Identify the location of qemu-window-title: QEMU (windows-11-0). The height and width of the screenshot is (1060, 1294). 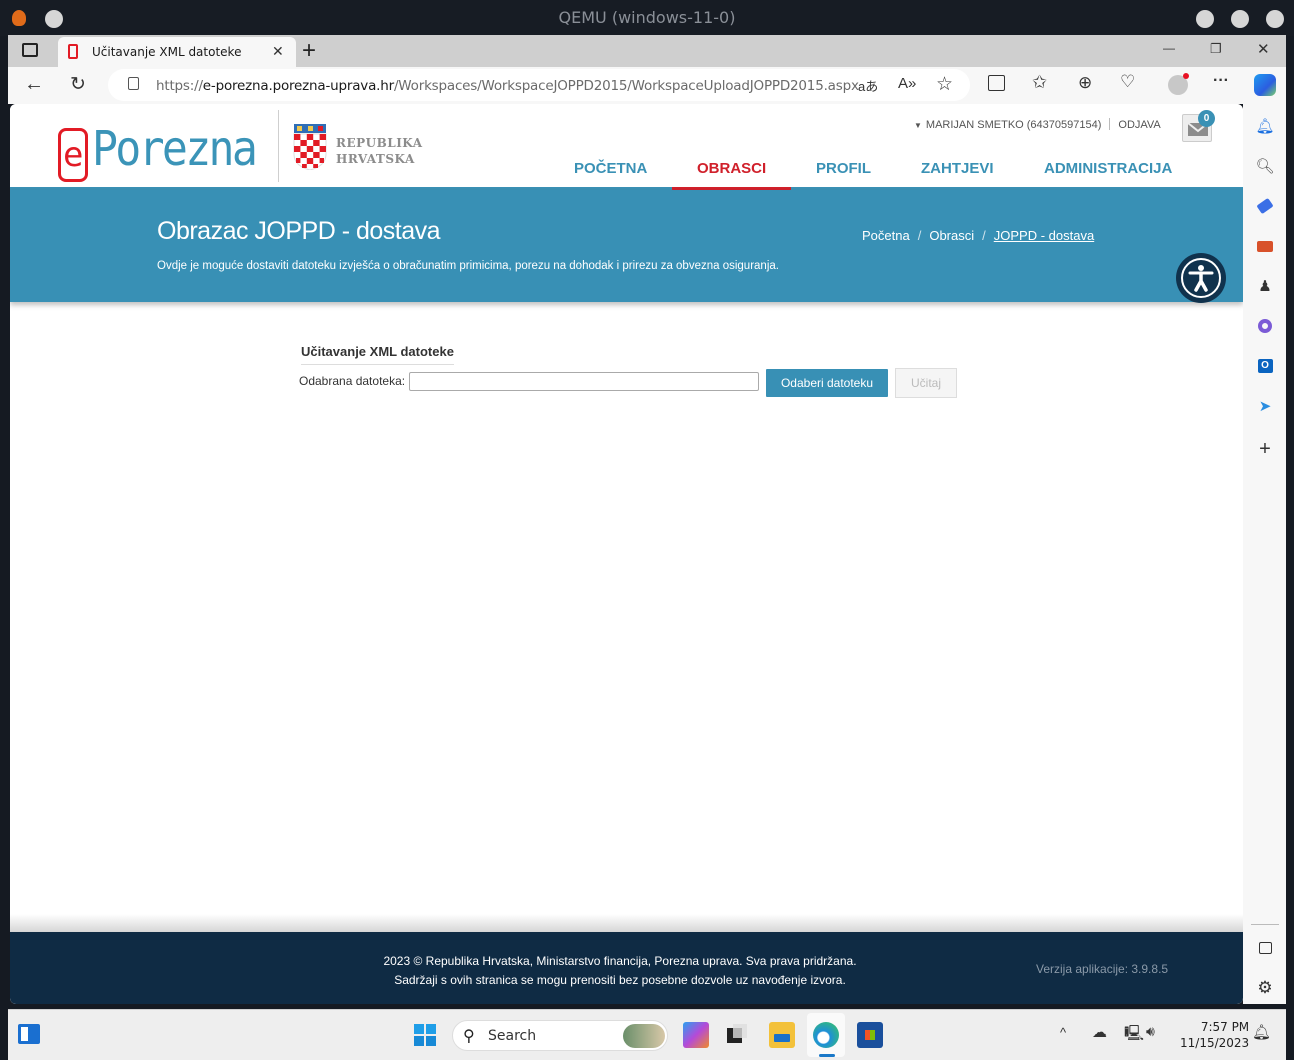
(647, 17).